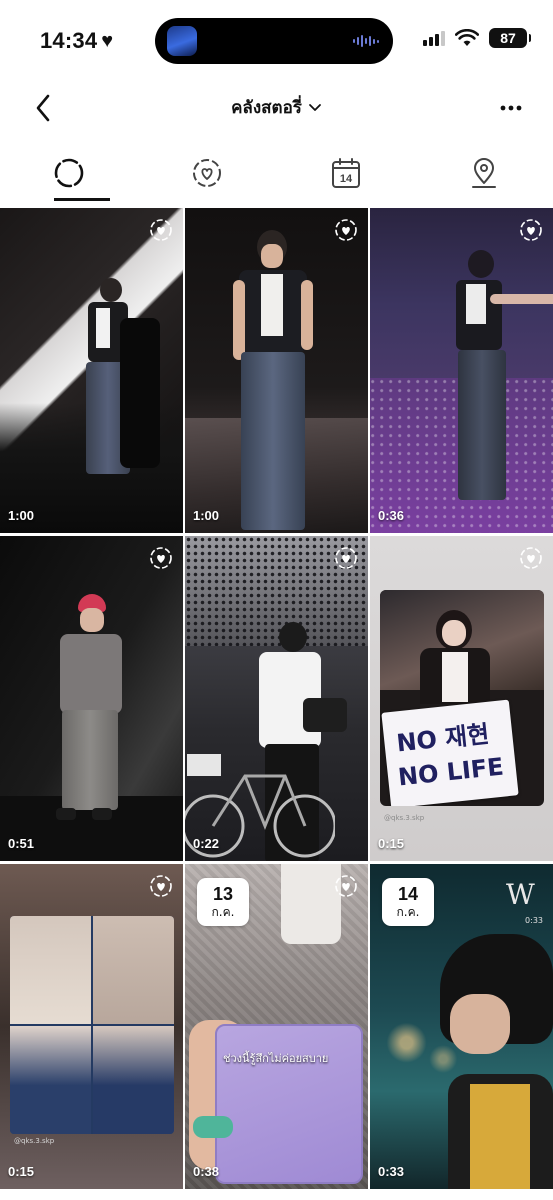  I want to click on story-duration: 0:36, so click(391, 515).